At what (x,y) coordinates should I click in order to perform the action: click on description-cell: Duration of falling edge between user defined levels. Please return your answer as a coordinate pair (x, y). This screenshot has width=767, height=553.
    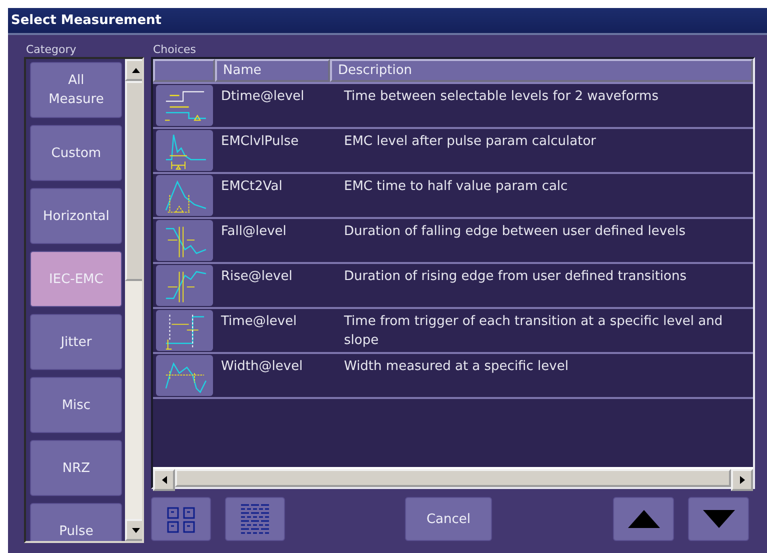
    Looking at the image, I should click on (545, 240).